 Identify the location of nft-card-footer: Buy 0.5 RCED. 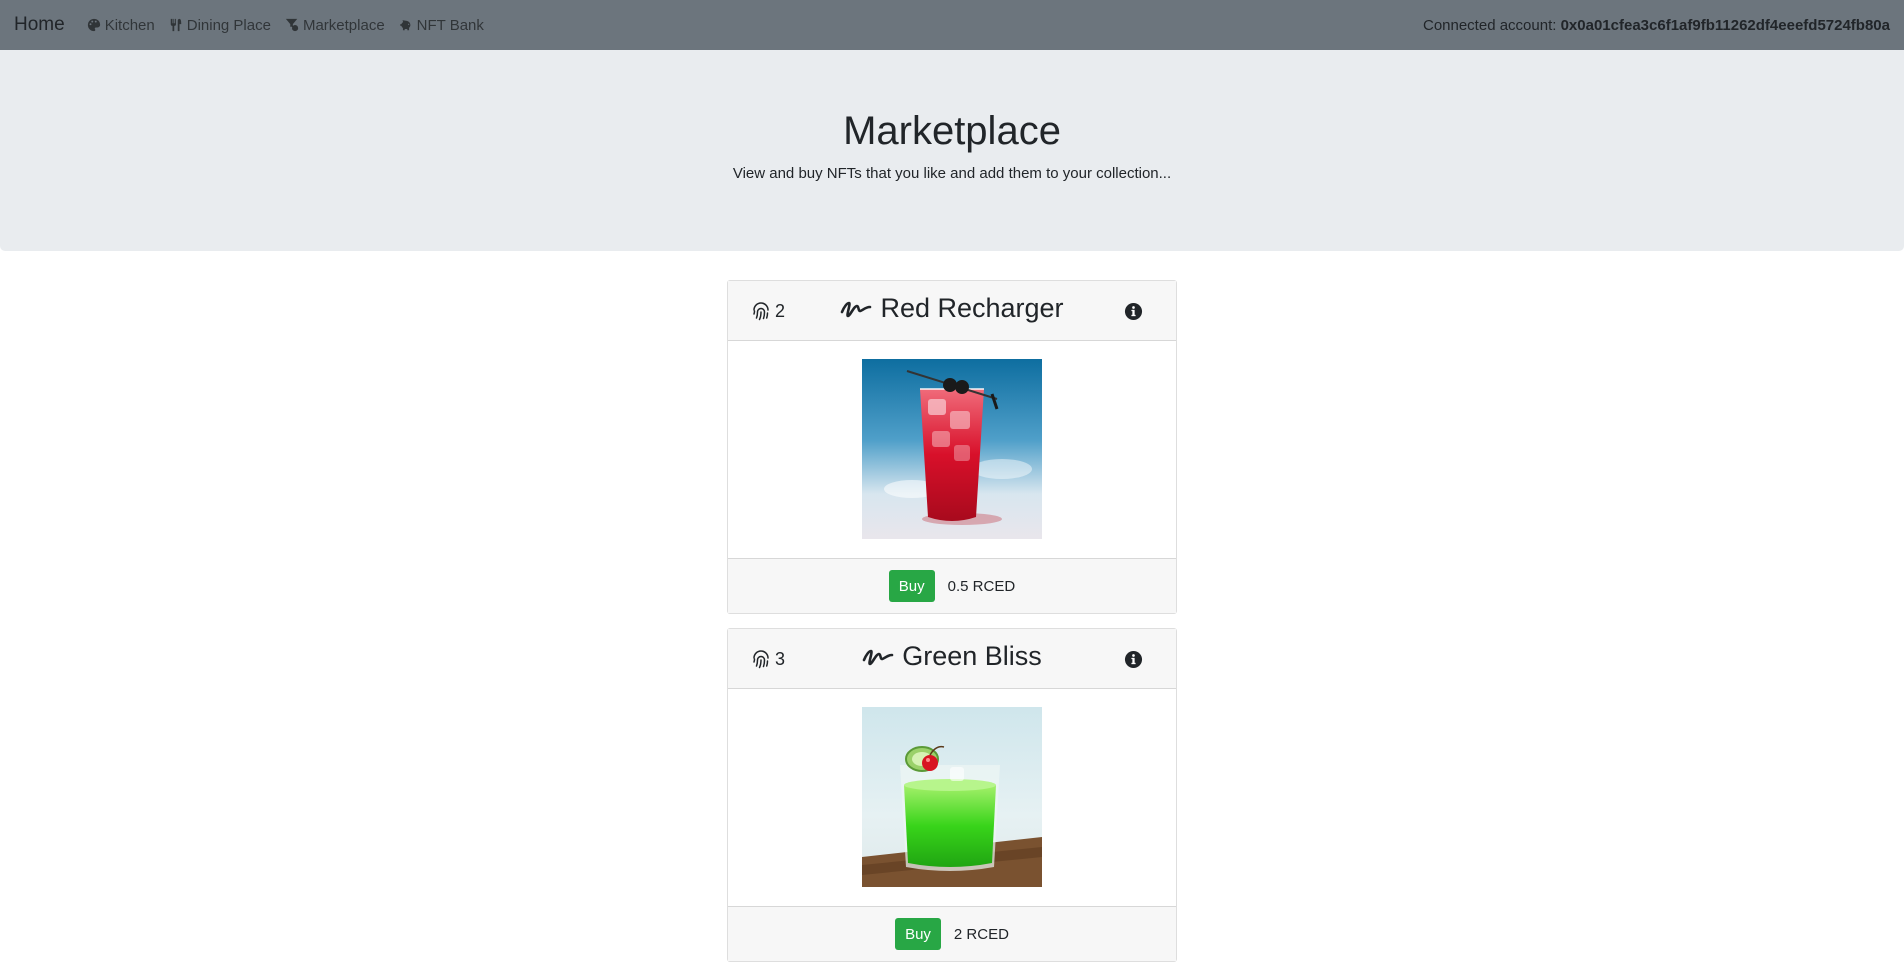
(952, 585).